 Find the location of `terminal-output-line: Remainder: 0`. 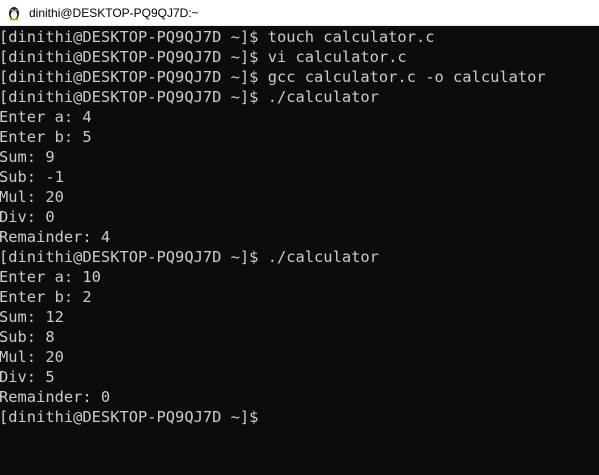

terminal-output-line: Remainder: 0 is located at coordinates (55, 397).